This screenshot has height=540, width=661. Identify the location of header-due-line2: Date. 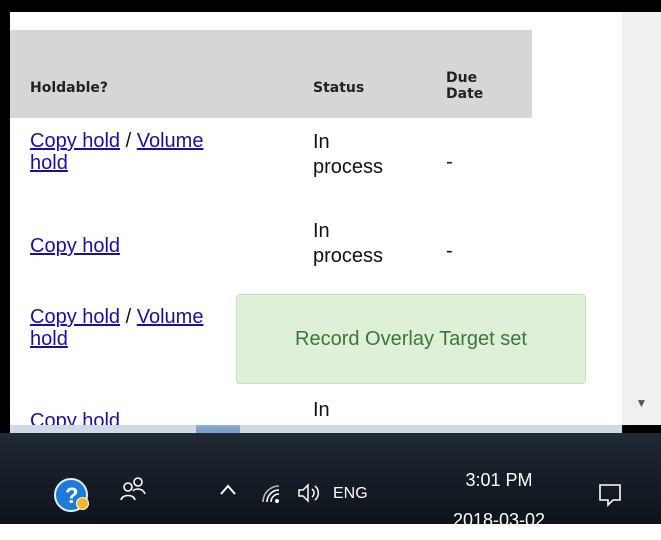
(465, 94).